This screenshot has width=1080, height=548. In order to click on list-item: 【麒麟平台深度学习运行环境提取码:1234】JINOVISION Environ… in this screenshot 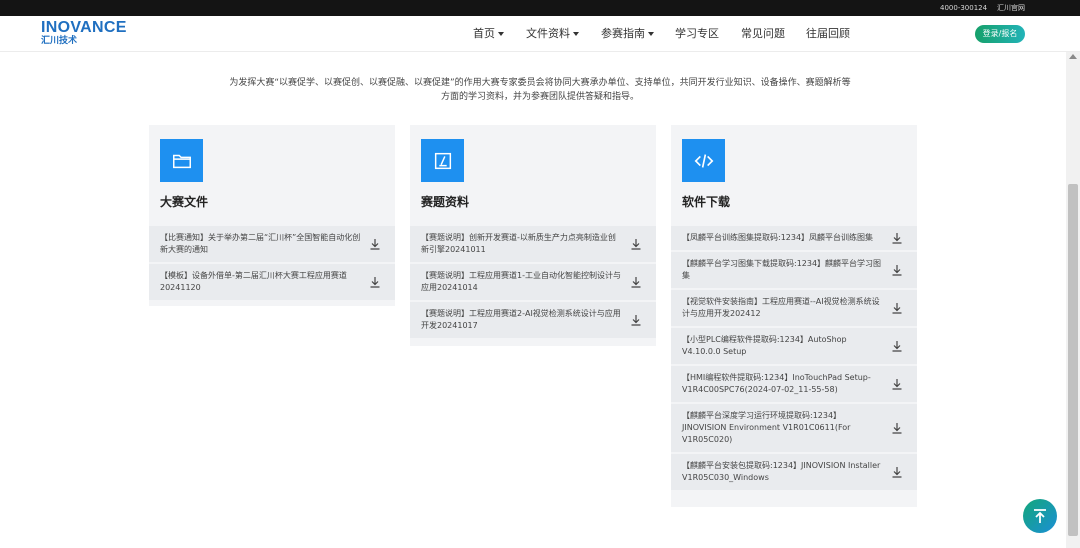, I will do `click(794, 428)`.